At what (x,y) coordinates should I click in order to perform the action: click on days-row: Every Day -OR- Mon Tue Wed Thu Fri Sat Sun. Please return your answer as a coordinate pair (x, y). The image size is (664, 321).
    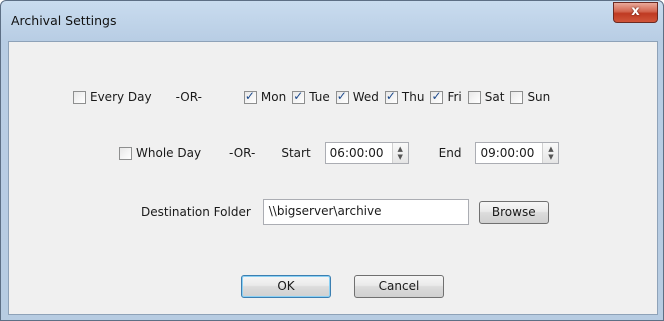
    Looking at the image, I should click on (314, 96).